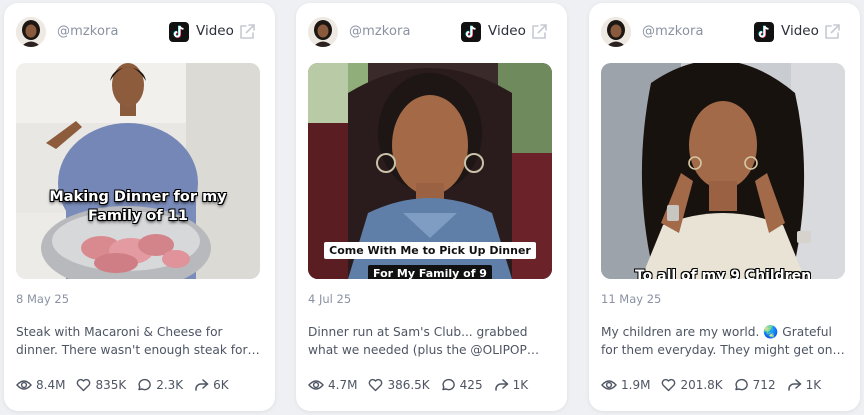 The image size is (864, 415). I want to click on views-count: 8.4M, so click(51, 385).